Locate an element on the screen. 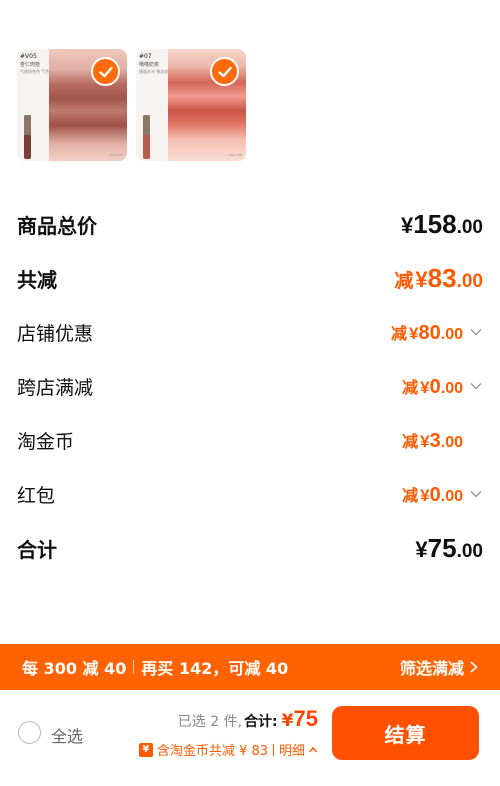  product-name: 噜噜奶茶 is located at coordinates (149, 65).